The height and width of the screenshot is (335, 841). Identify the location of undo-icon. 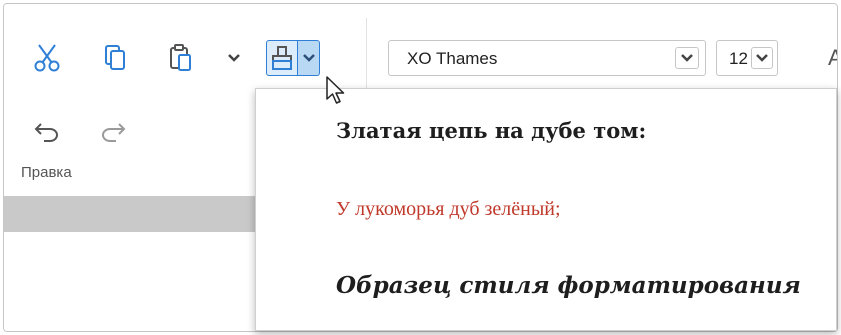
(46, 132).